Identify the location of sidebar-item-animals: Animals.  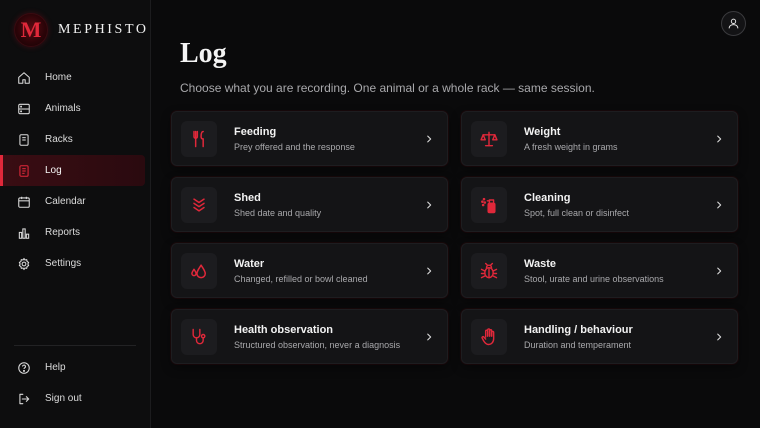
(75, 108).